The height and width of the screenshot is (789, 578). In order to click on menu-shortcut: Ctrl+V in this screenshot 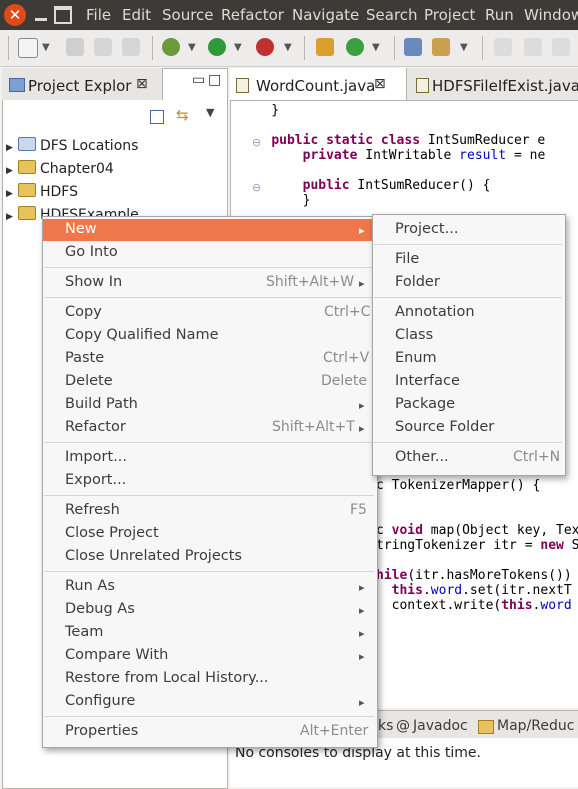, I will do `click(346, 358)`.